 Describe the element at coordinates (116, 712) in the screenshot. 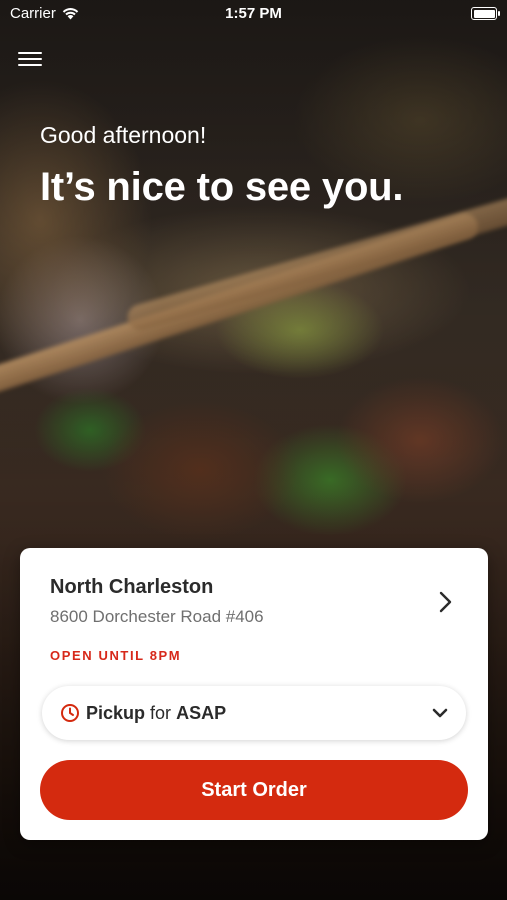

I see `pickup-mode: Pickup` at that location.